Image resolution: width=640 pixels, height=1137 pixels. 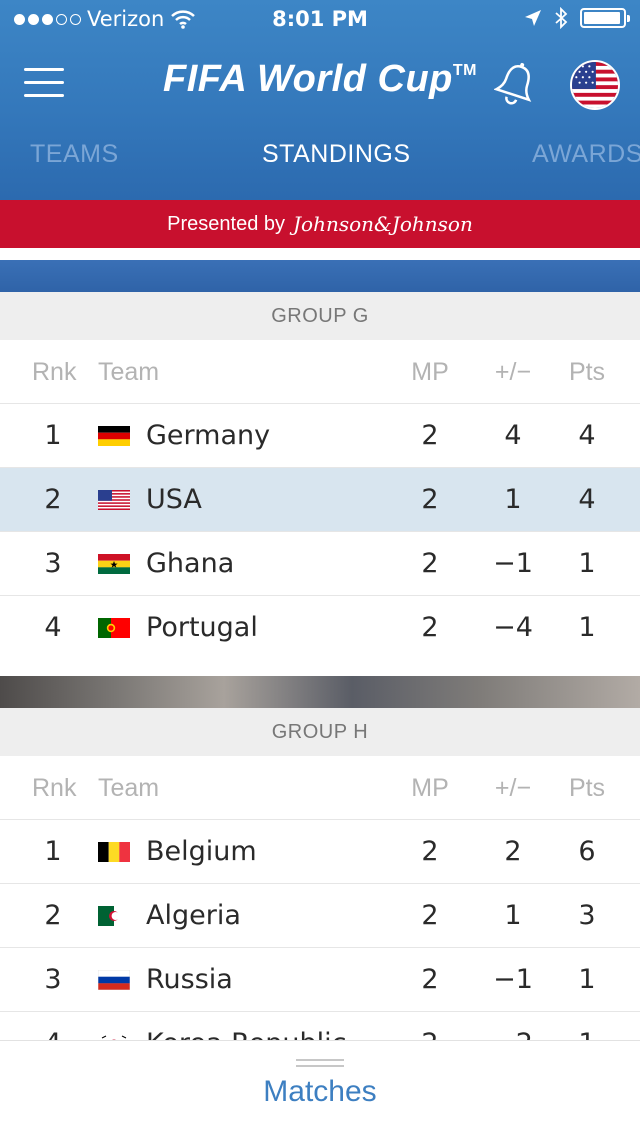 What do you see at coordinates (336, 154) in the screenshot?
I see `tab-standings: STANDINGS` at bounding box center [336, 154].